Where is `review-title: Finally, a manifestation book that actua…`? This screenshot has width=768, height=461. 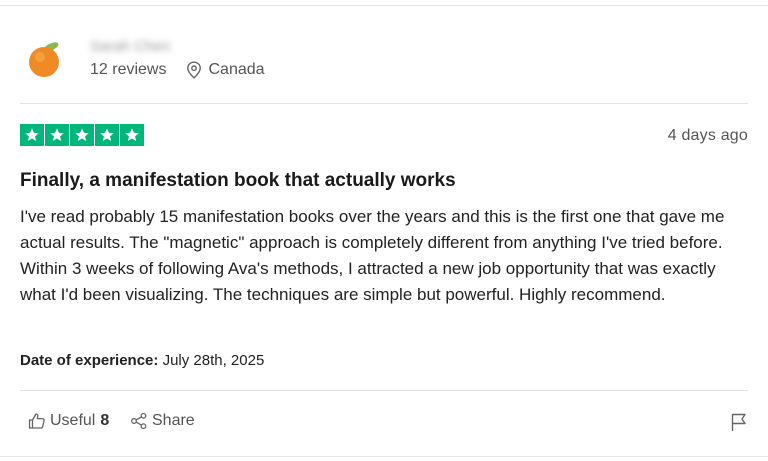
review-title: Finally, a manifestation book that actua… is located at coordinates (238, 180).